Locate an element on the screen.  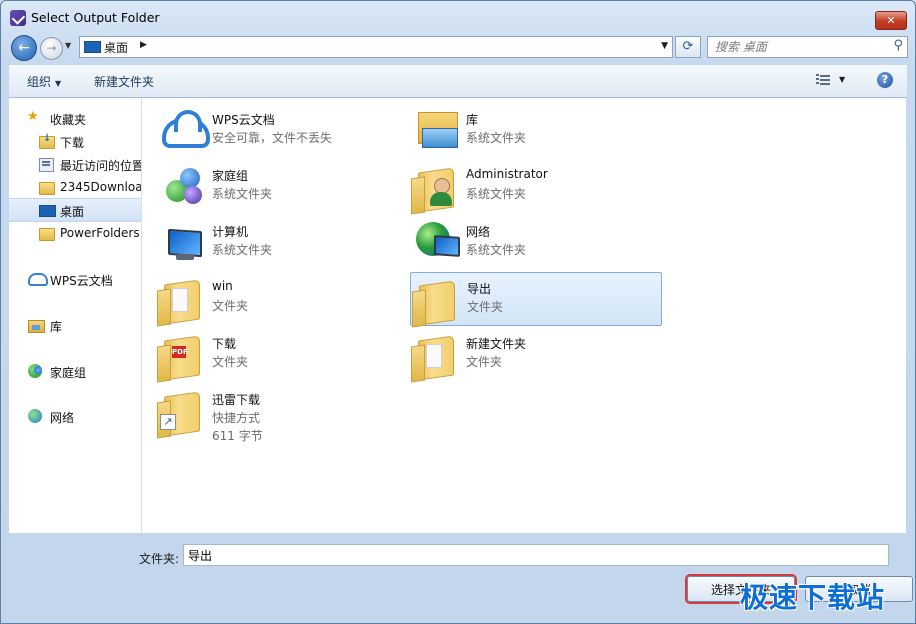
recent-places-icon is located at coordinates (46, 165).